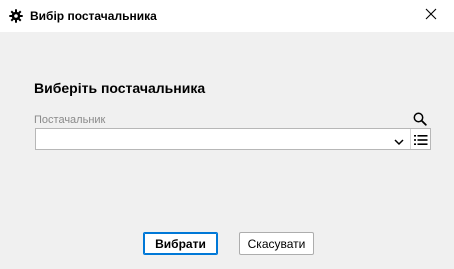 This screenshot has height=269, width=454. Describe the element at coordinates (120, 88) in the screenshot. I see `dialog-heading: Виберіть постачальника` at that location.